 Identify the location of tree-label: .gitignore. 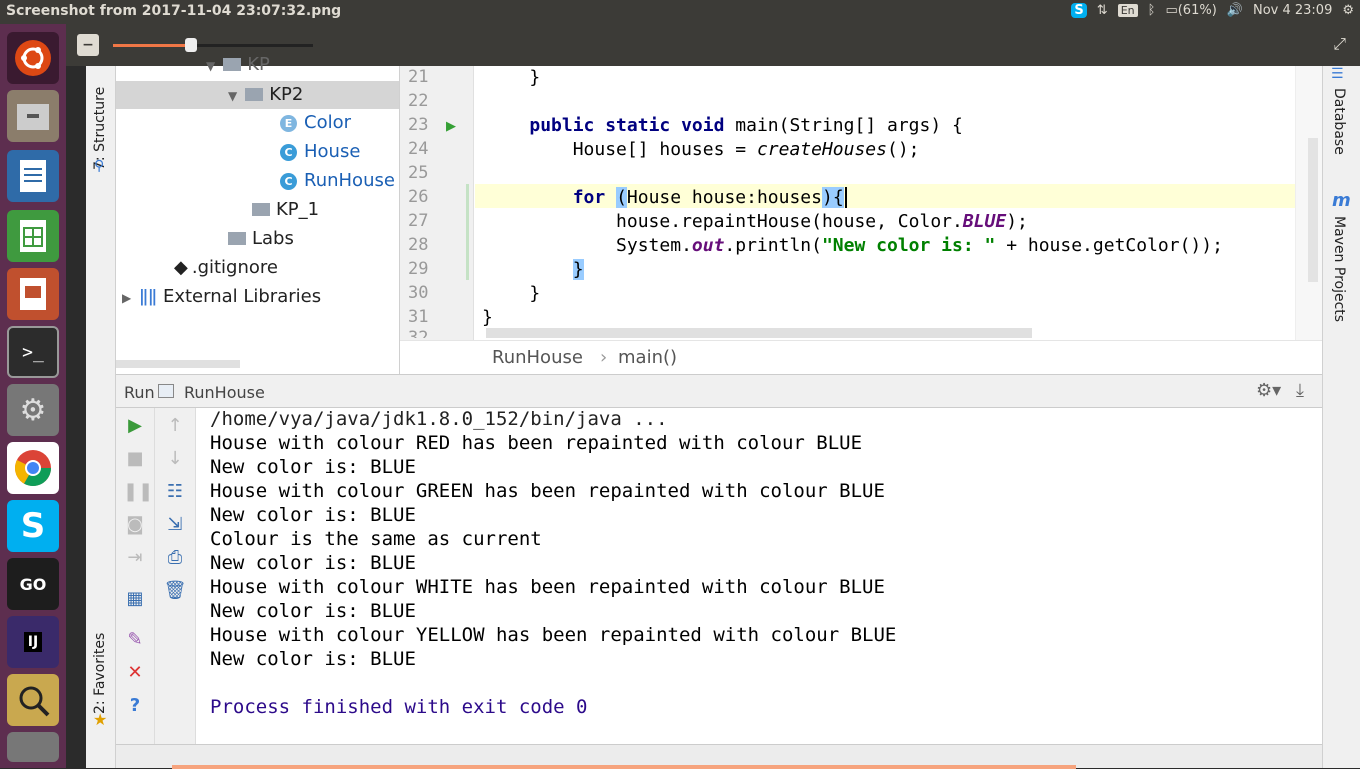
(234, 267).